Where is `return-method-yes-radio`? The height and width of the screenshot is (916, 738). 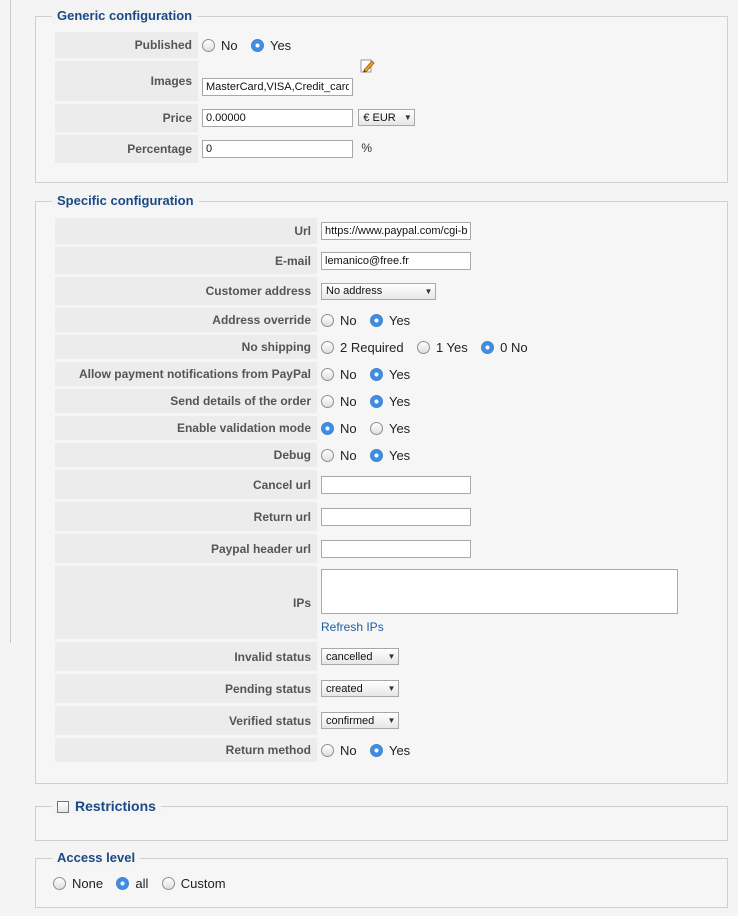 return-method-yes-radio is located at coordinates (376, 750).